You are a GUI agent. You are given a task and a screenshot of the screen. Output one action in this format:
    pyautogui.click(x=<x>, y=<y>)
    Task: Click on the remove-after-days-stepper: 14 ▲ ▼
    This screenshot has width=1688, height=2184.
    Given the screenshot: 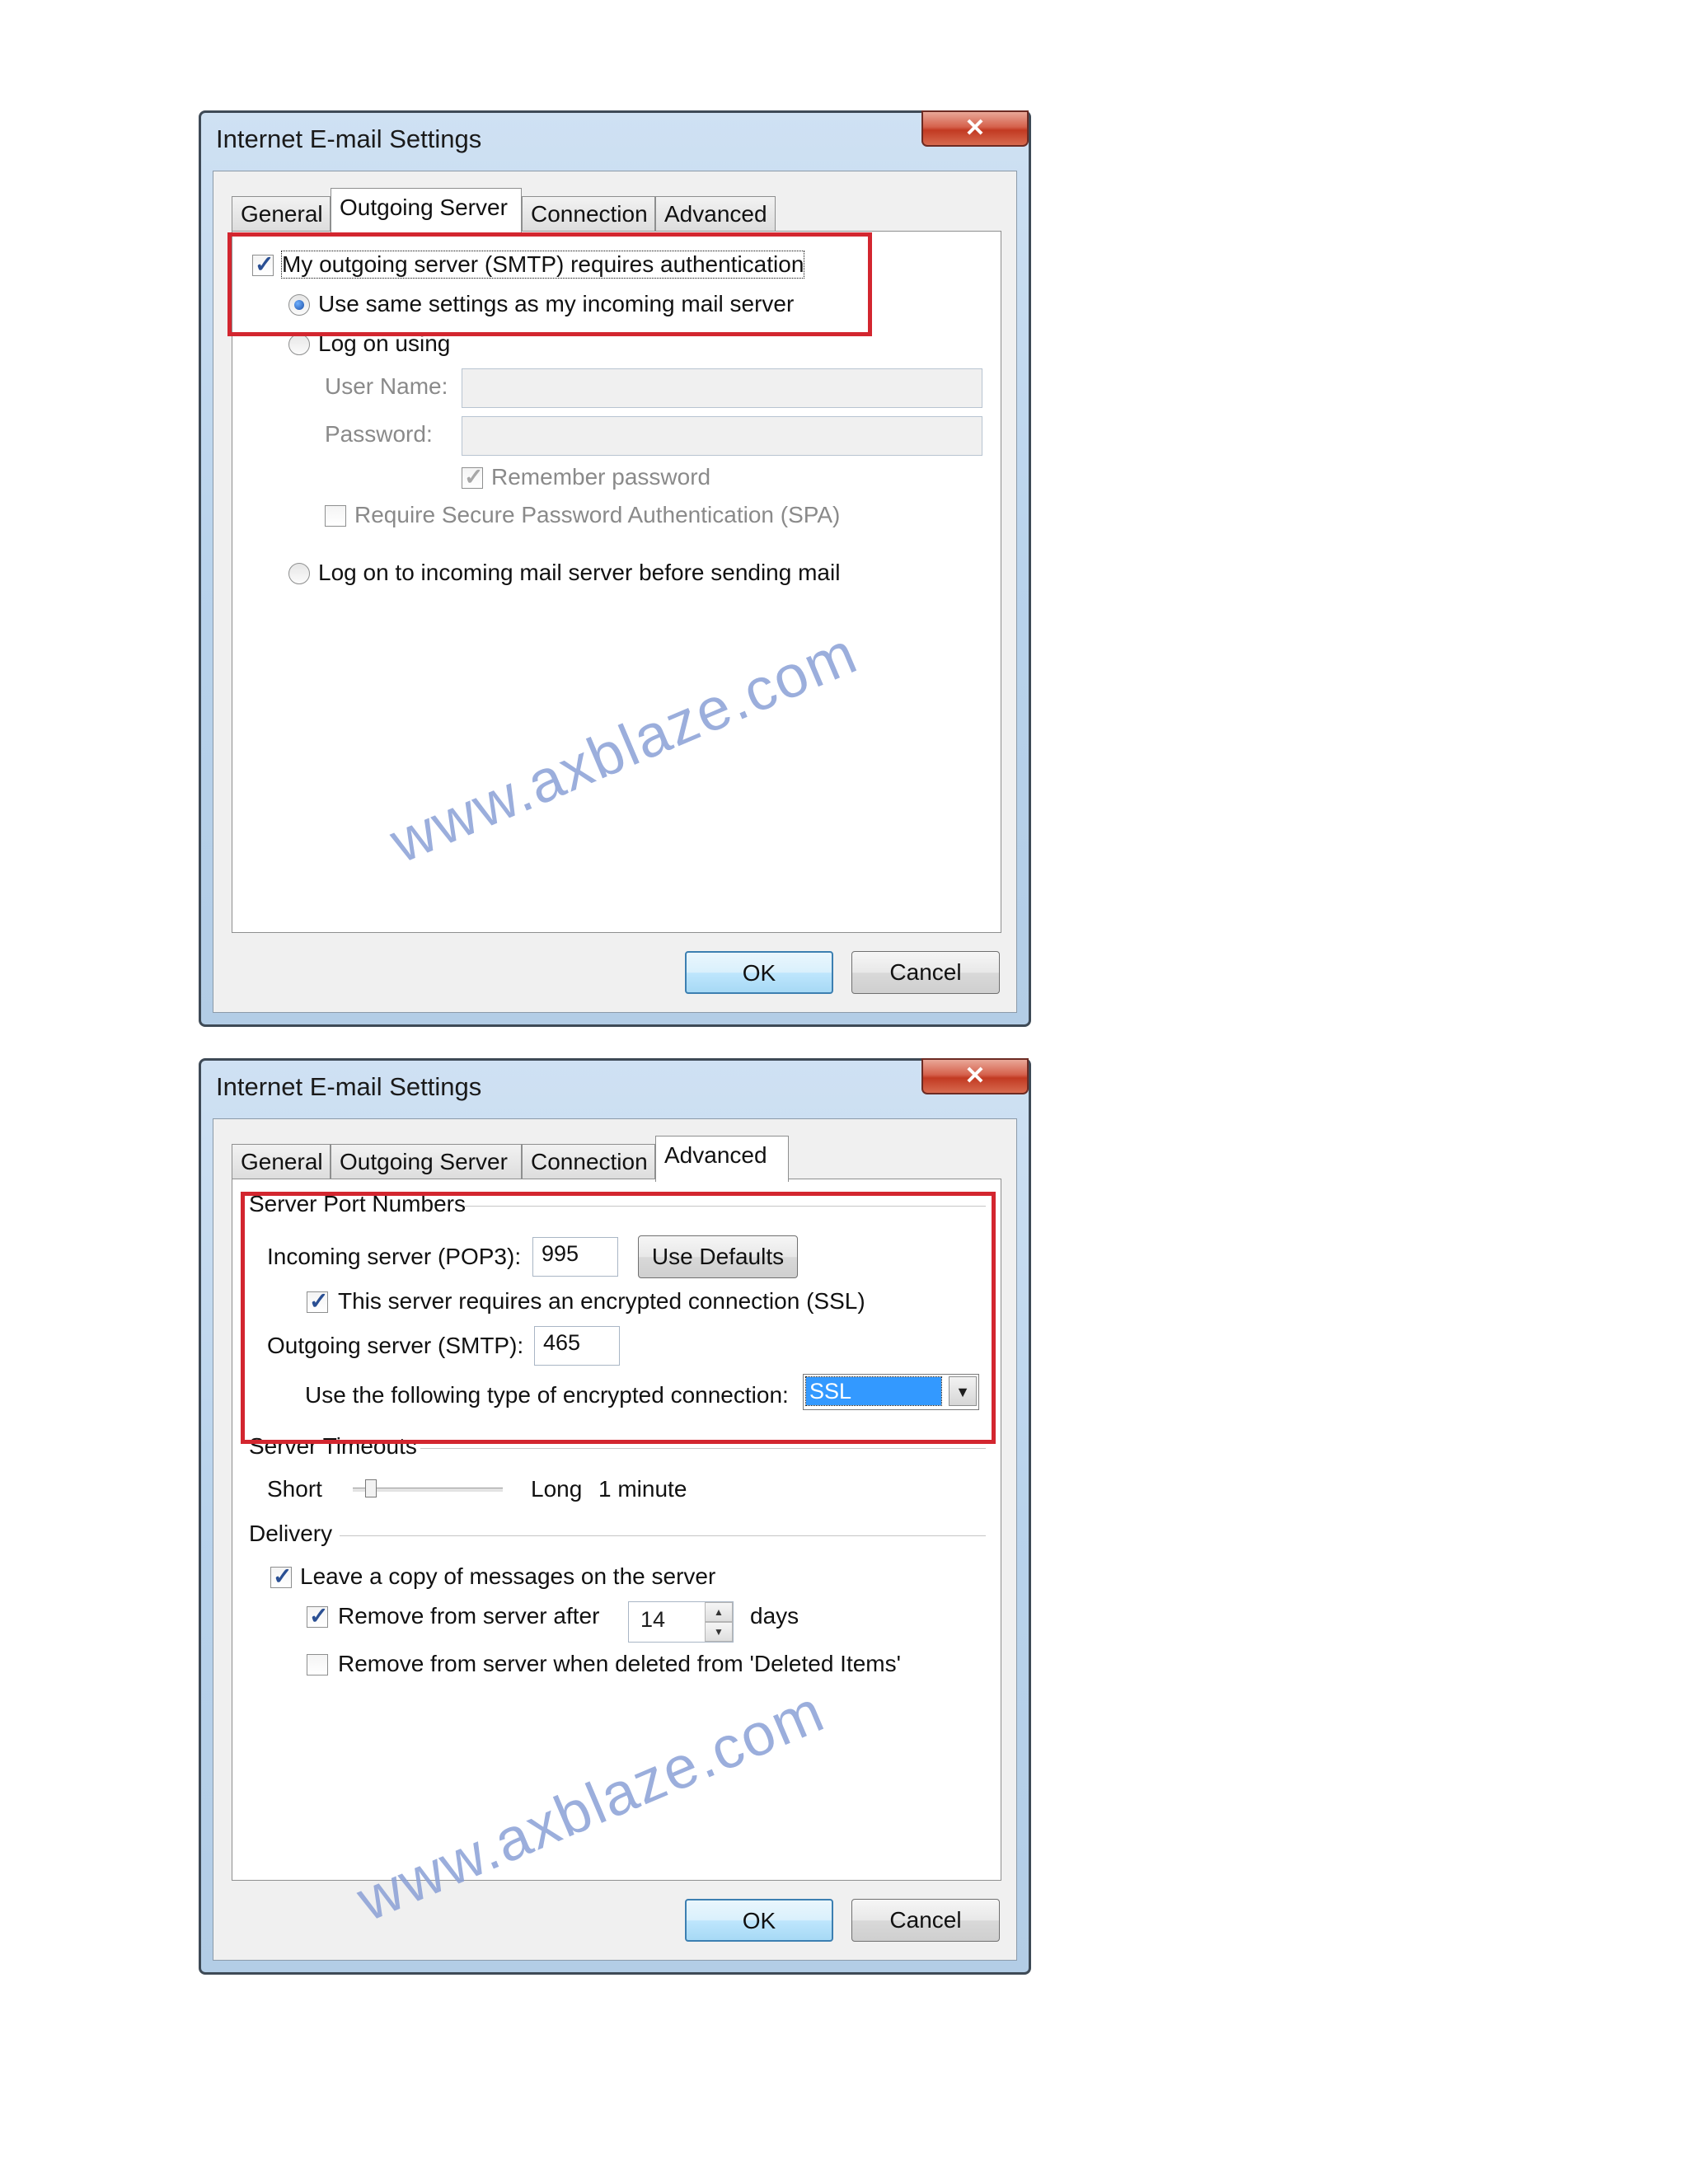 What is the action you would take?
    pyautogui.click(x=681, y=1622)
    